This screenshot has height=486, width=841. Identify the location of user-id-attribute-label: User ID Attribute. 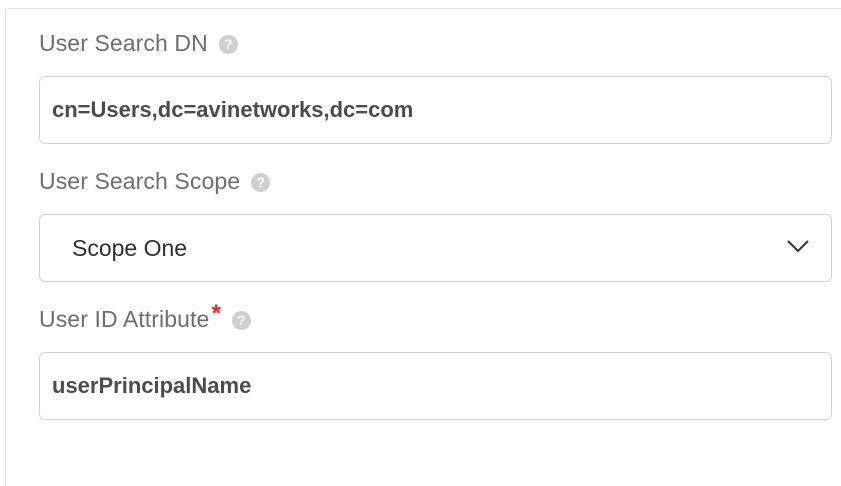
(124, 318).